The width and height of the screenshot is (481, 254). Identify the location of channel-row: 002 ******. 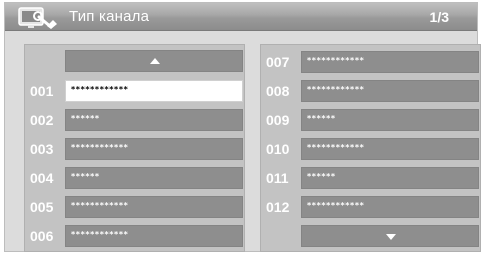
(134, 120).